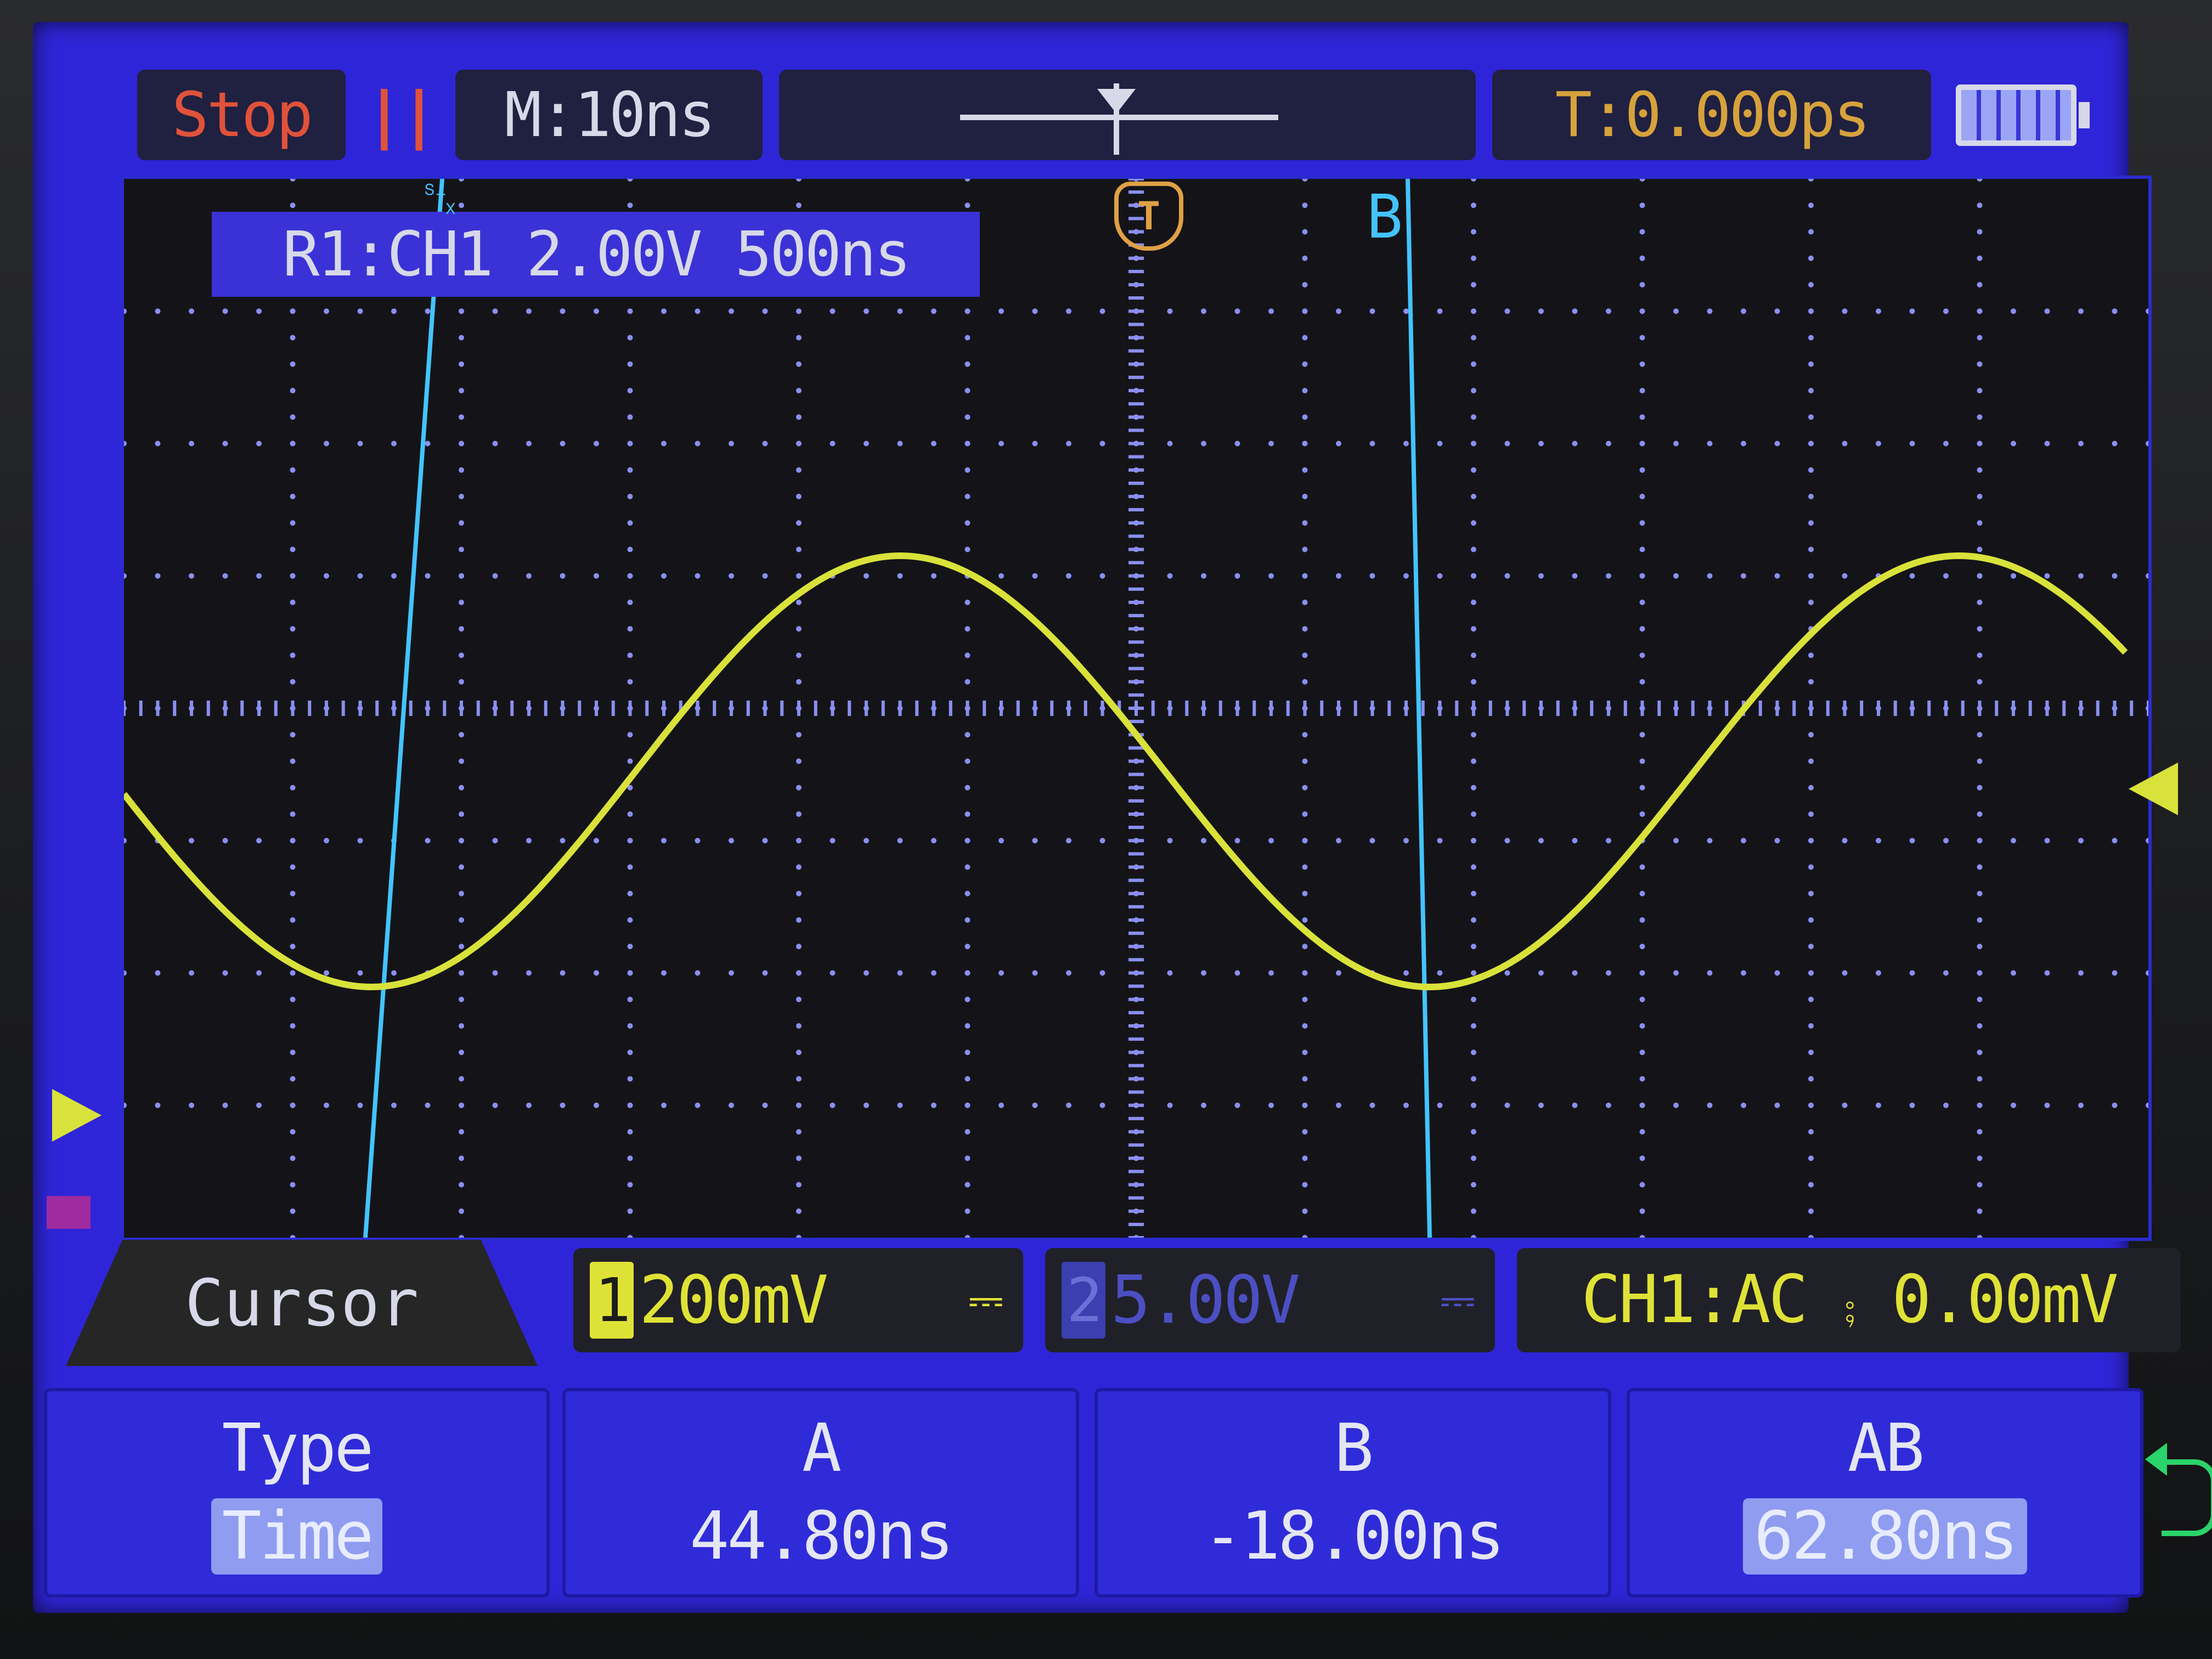 This screenshot has height=1659, width=2212. I want to click on run-stop-indicator: Stop, so click(241, 115).